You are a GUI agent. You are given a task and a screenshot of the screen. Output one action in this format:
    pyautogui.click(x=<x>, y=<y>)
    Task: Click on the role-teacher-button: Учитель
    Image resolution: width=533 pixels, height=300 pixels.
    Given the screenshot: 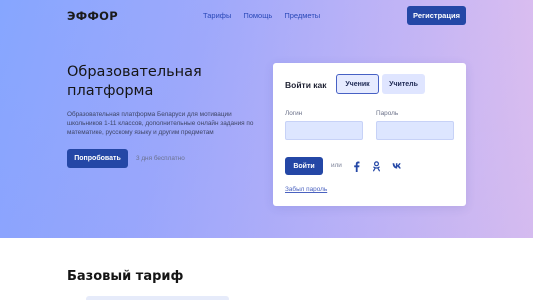 What is the action you would take?
    pyautogui.click(x=403, y=84)
    